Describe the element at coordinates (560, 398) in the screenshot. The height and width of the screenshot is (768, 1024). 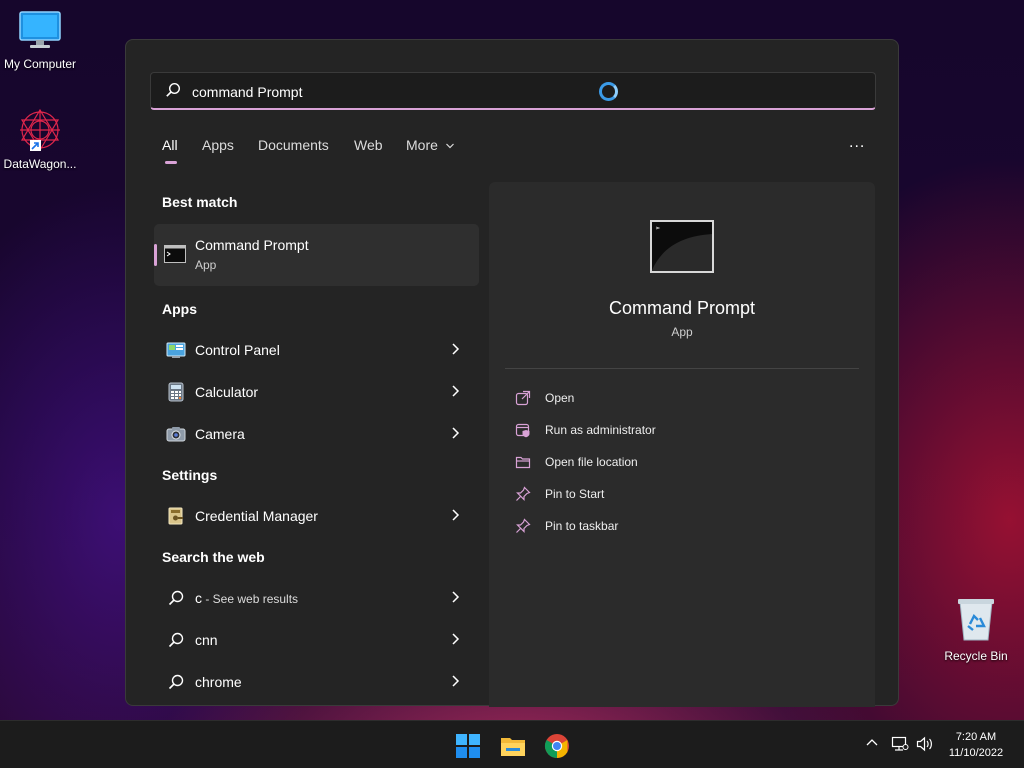
I see `action-label: Open` at that location.